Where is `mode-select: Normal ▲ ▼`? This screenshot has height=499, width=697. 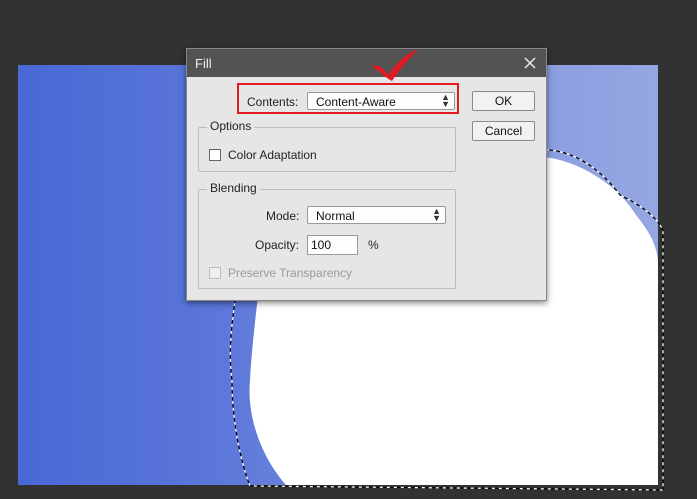 mode-select: Normal ▲ ▼ is located at coordinates (376, 215).